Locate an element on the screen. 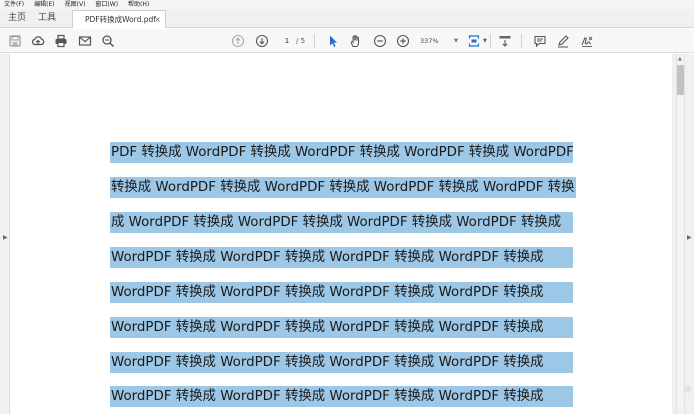 This screenshot has height=414, width=694. zoom-select: 337% ▼ is located at coordinates (439, 41).